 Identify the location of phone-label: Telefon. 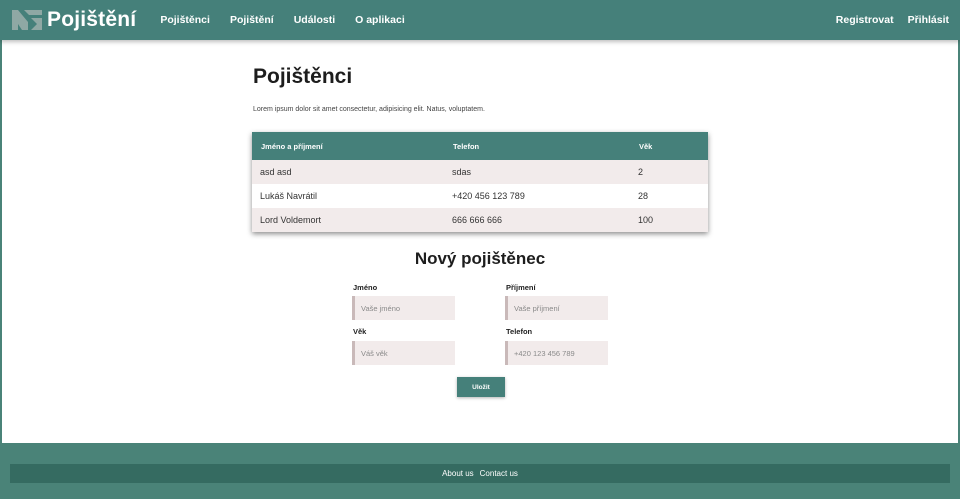
(519, 331).